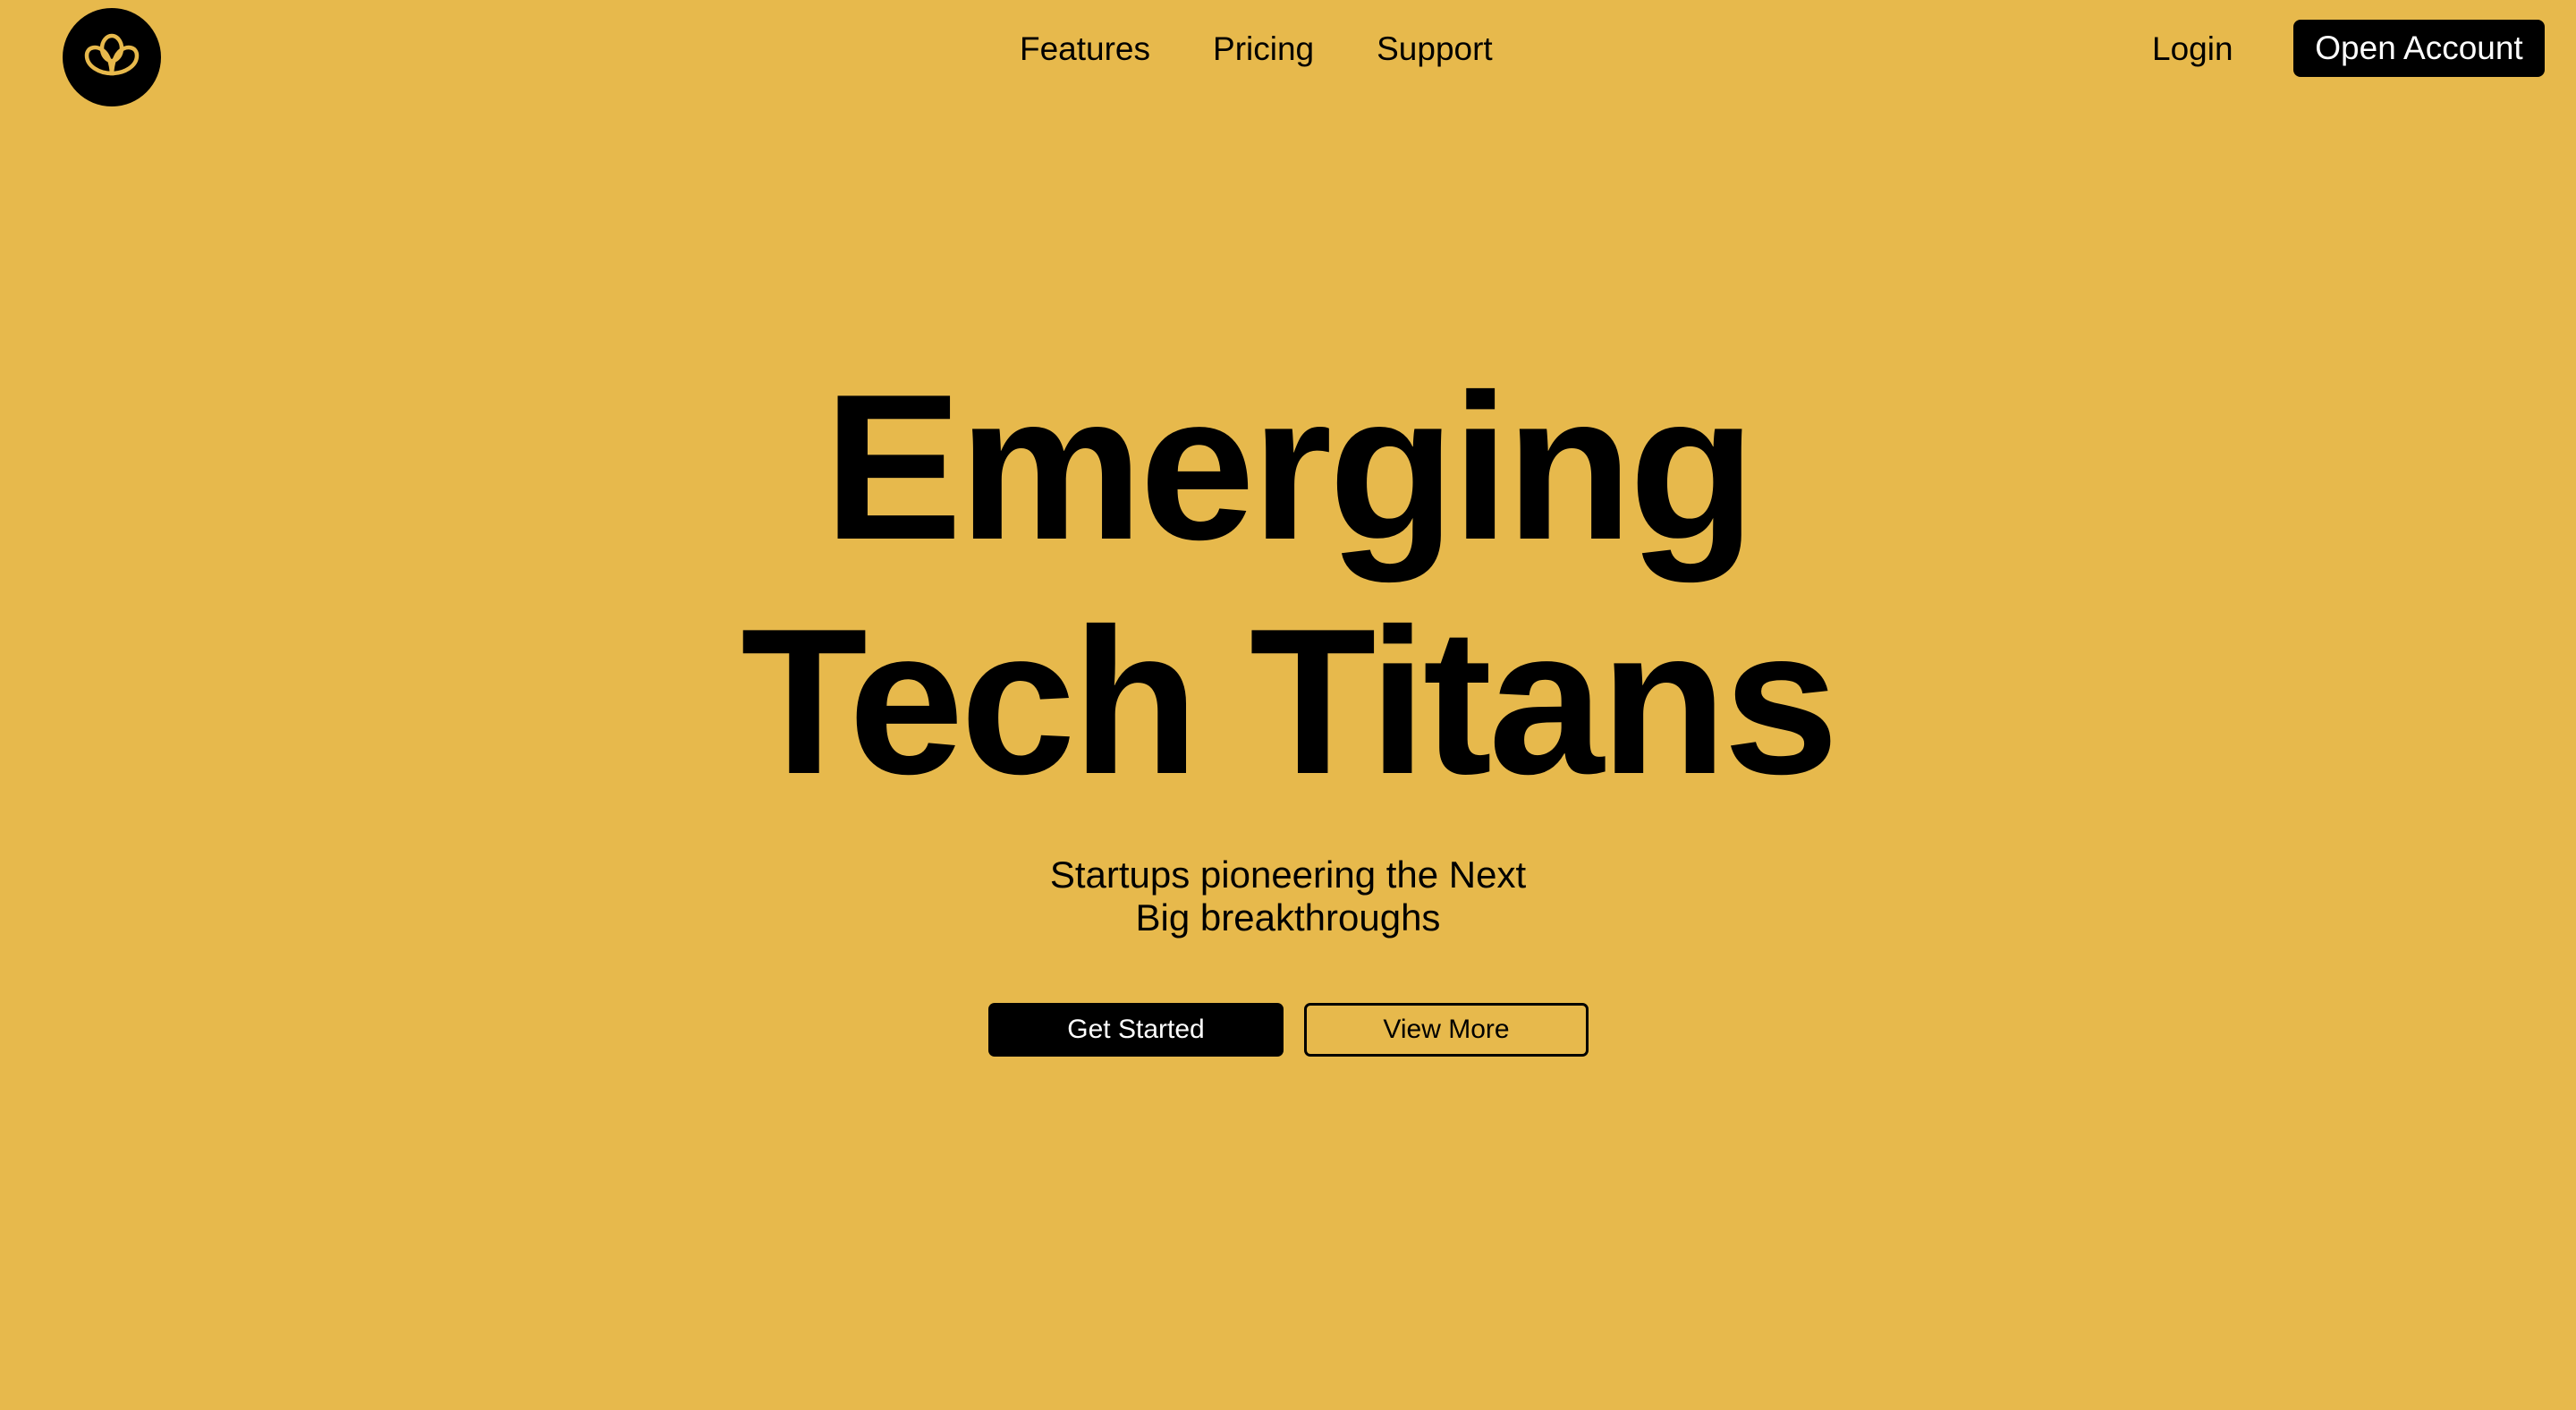 This screenshot has width=2576, height=1410. I want to click on hero-title-line-1: Emerging, so click(1290, 468).